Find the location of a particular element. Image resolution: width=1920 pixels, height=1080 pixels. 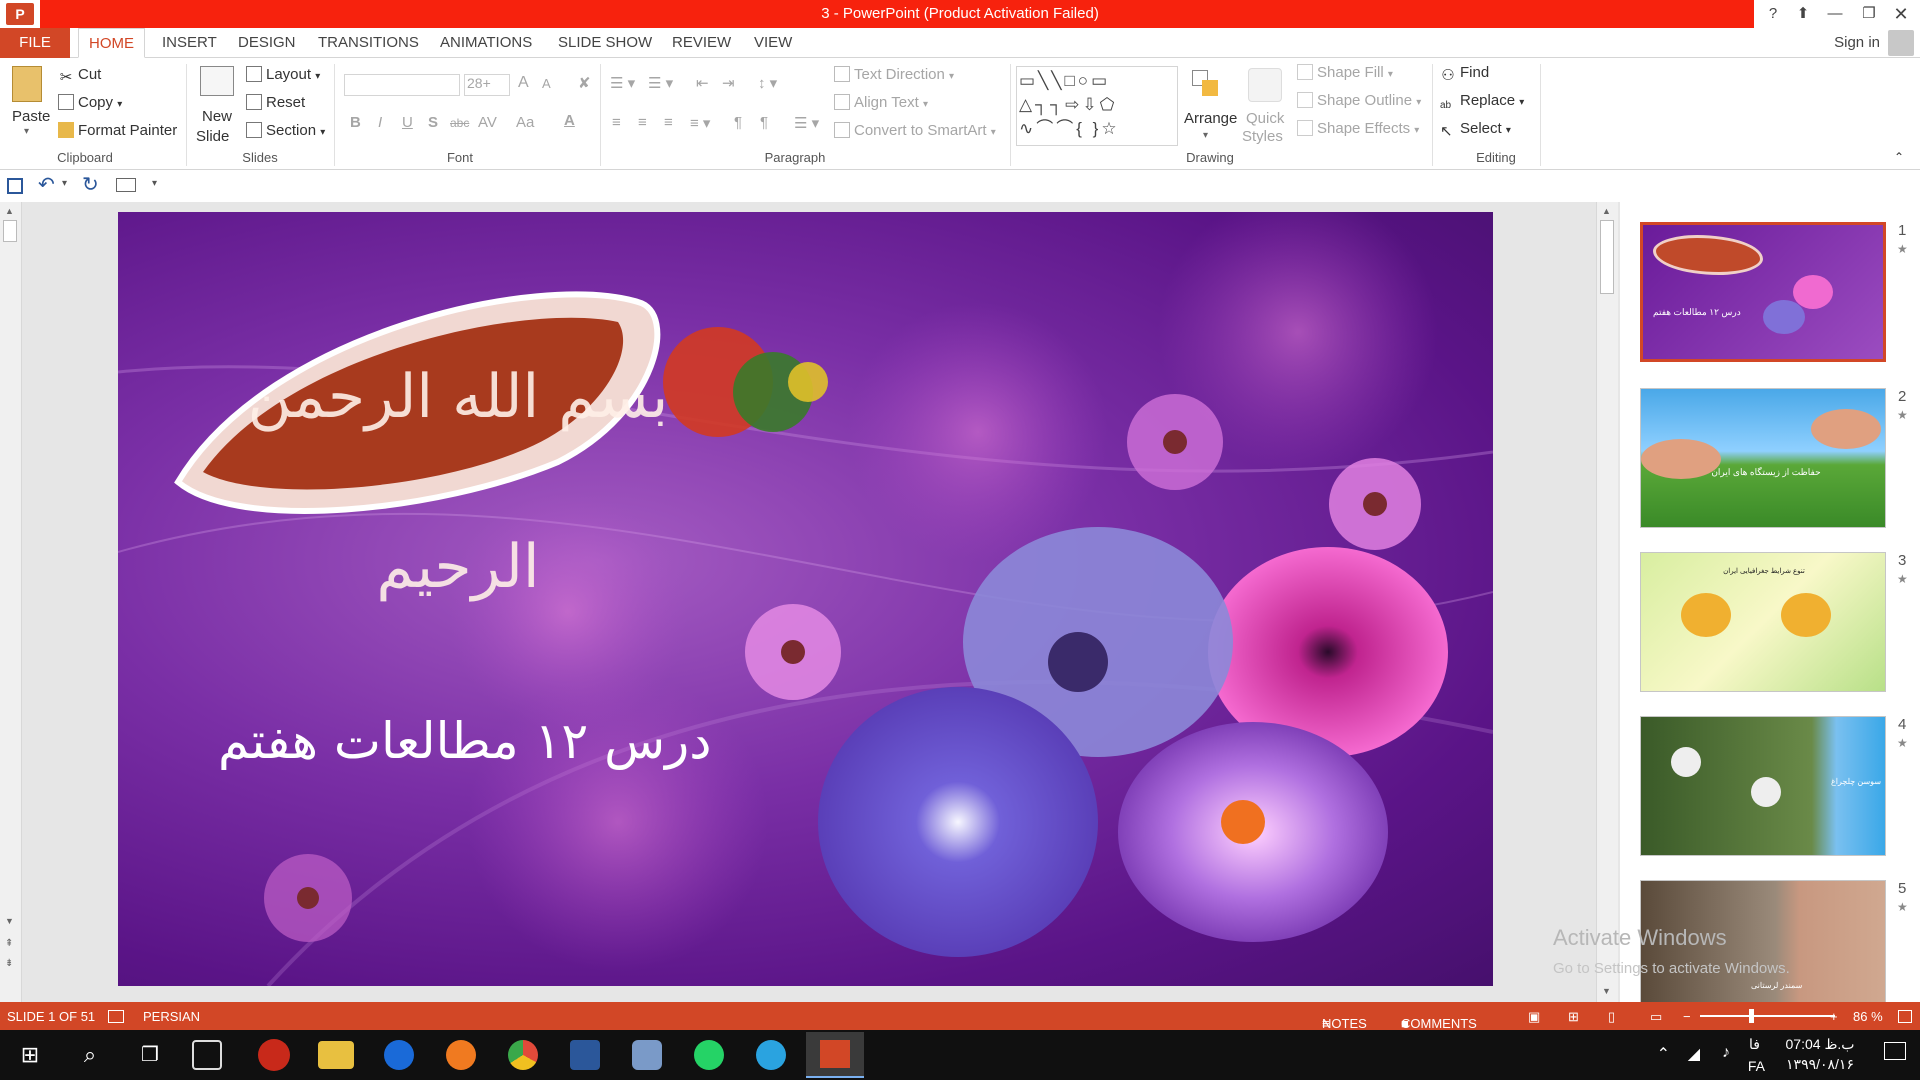

input-language-code: FA is located at coordinates (1756, 1066).